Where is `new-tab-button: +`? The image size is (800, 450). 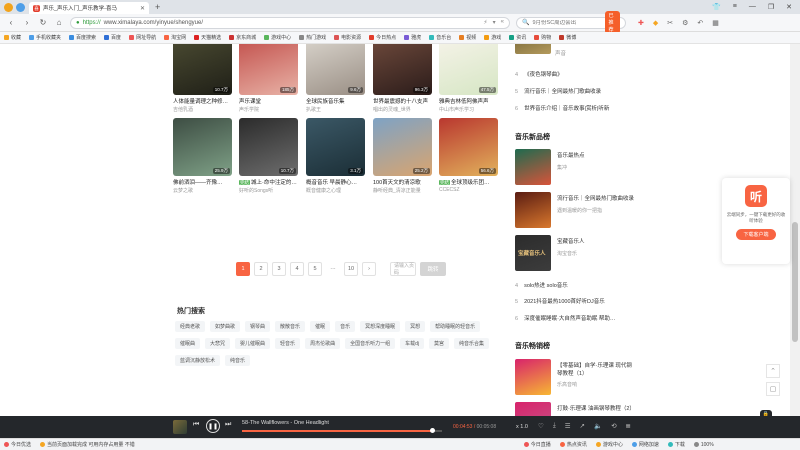 new-tab-button: + is located at coordinates (157, 7).